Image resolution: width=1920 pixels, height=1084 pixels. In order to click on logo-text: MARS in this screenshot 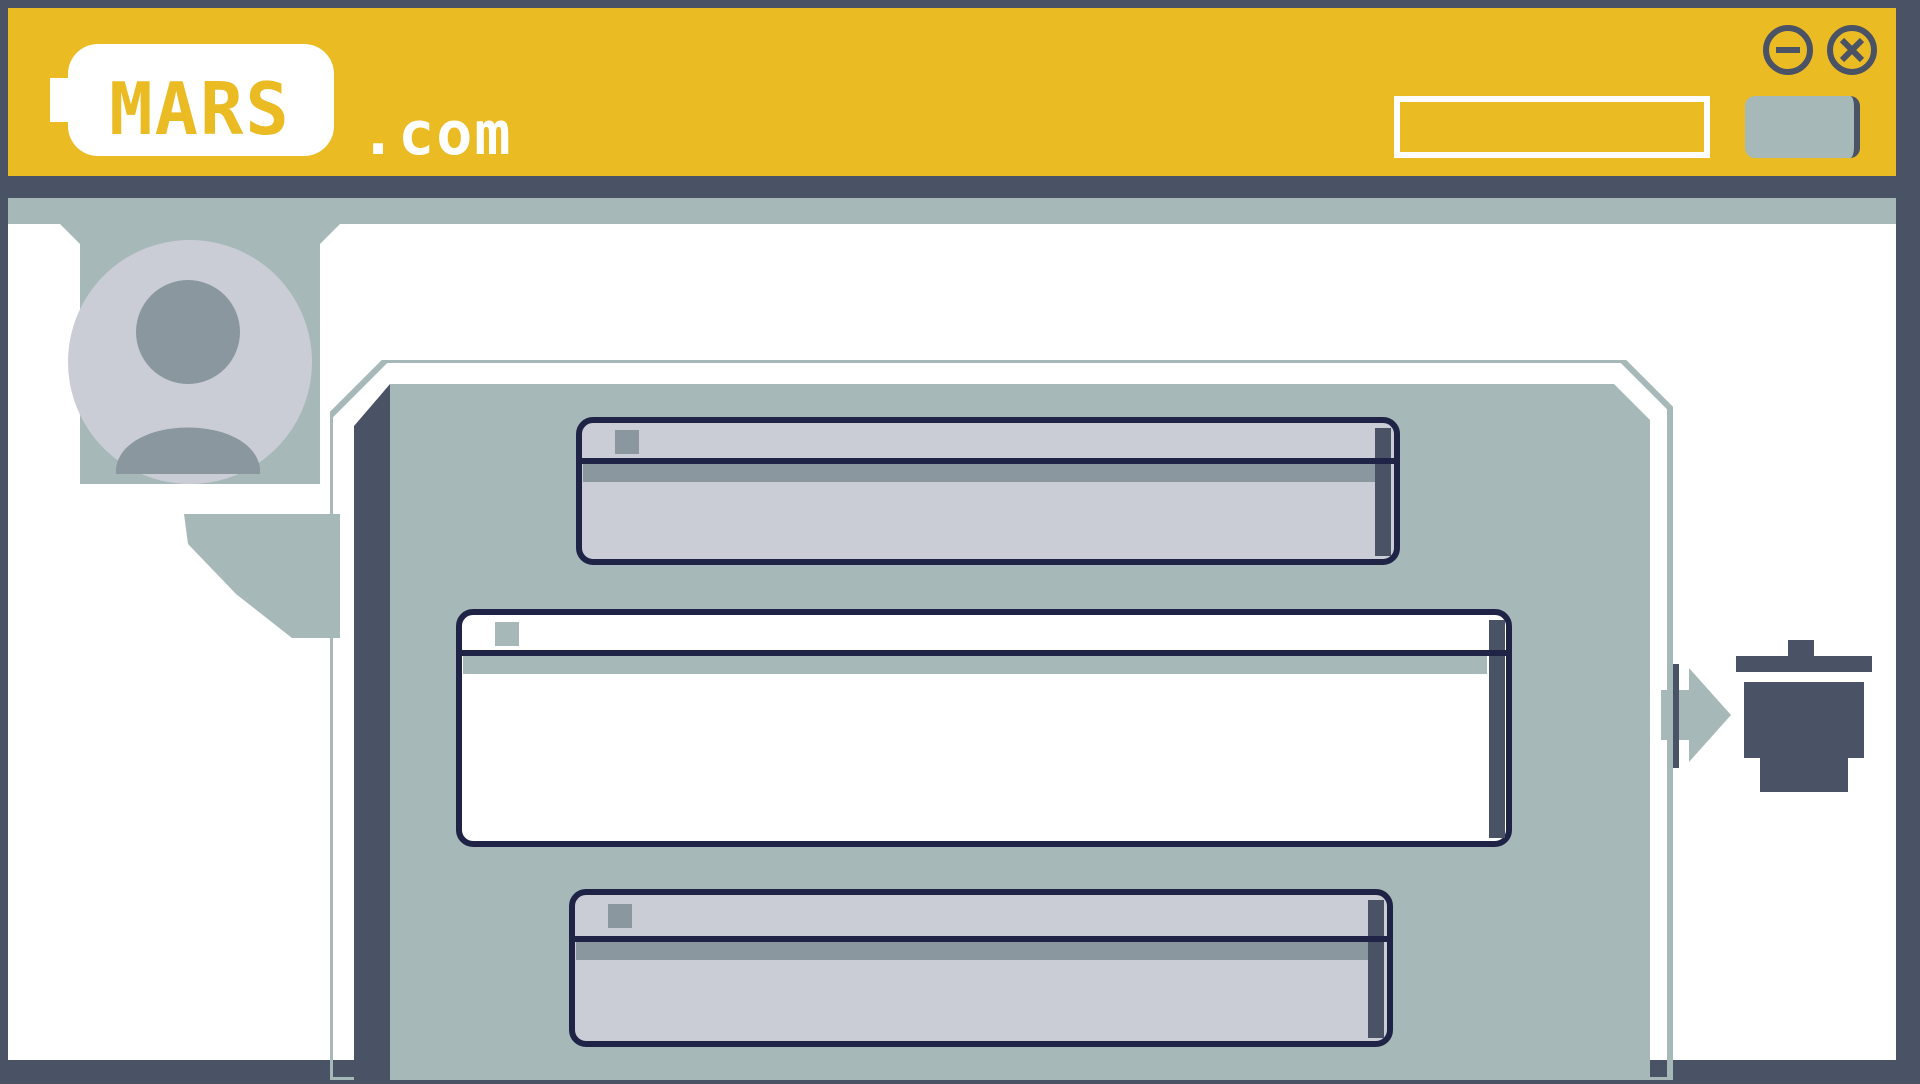, I will do `click(199, 109)`.